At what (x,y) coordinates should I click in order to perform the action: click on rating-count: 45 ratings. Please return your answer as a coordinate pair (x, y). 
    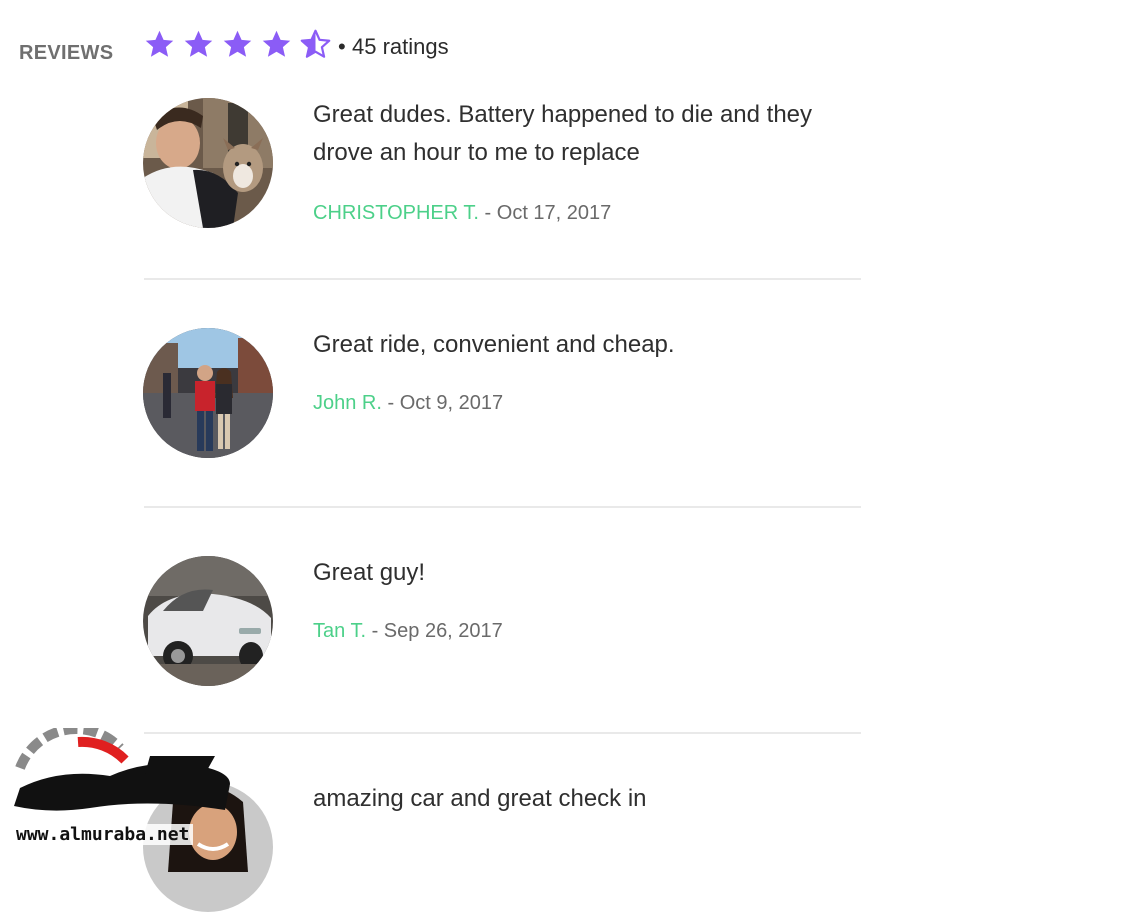
    Looking at the image, I should click on (400, 46).